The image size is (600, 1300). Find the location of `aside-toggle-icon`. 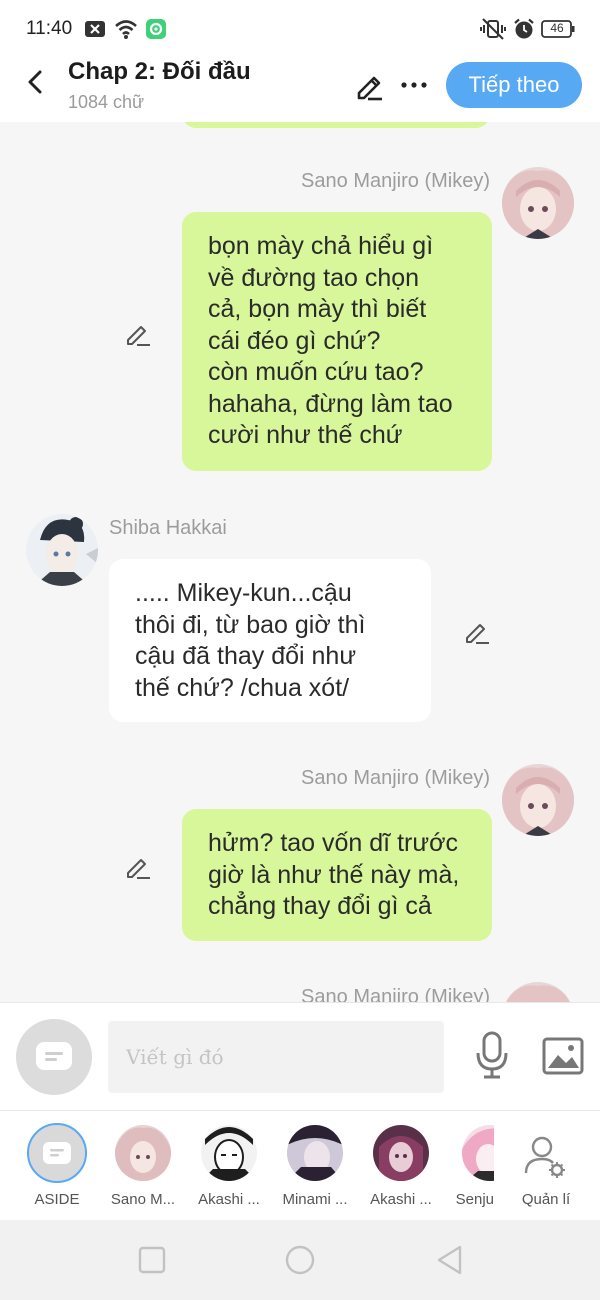

aside-toggle-icon is located at coordinates (54, 1056).